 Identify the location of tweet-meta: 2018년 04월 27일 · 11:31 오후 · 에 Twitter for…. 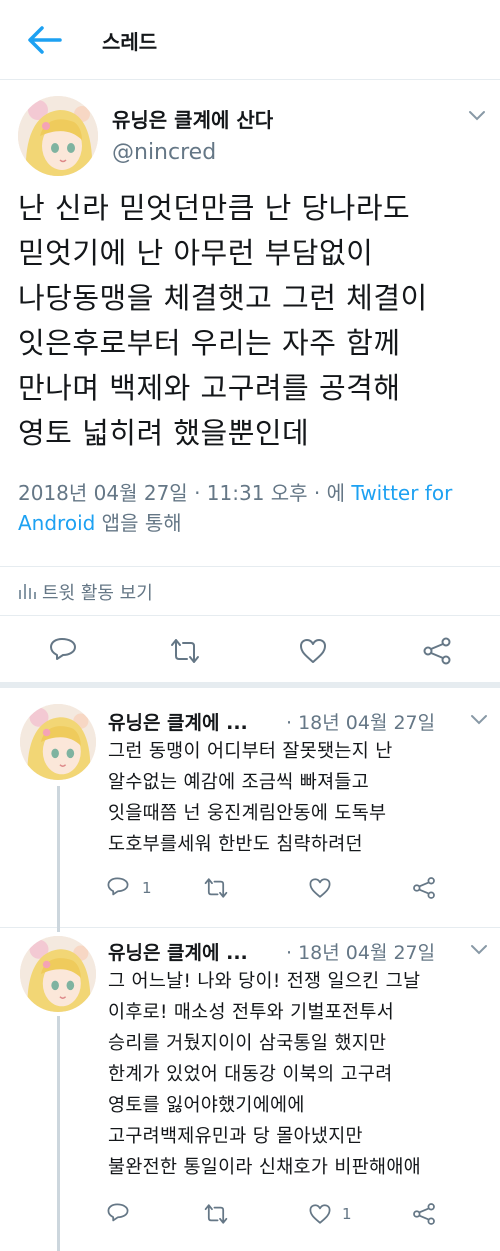
(253, 508).